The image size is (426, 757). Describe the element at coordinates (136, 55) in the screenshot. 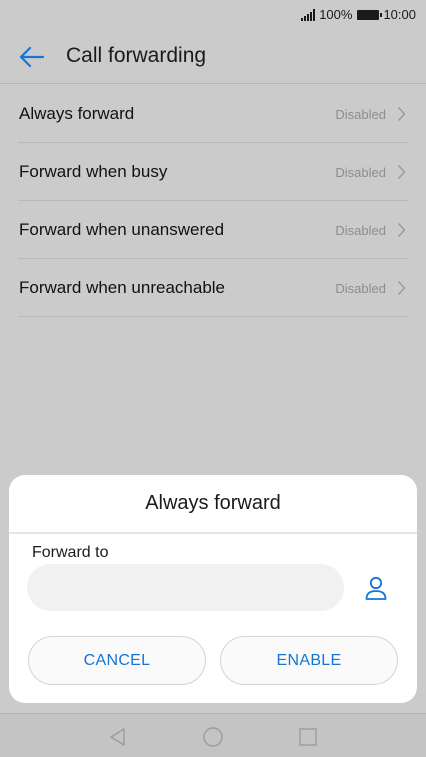

I see `page-title: Call forwarding` at that location.